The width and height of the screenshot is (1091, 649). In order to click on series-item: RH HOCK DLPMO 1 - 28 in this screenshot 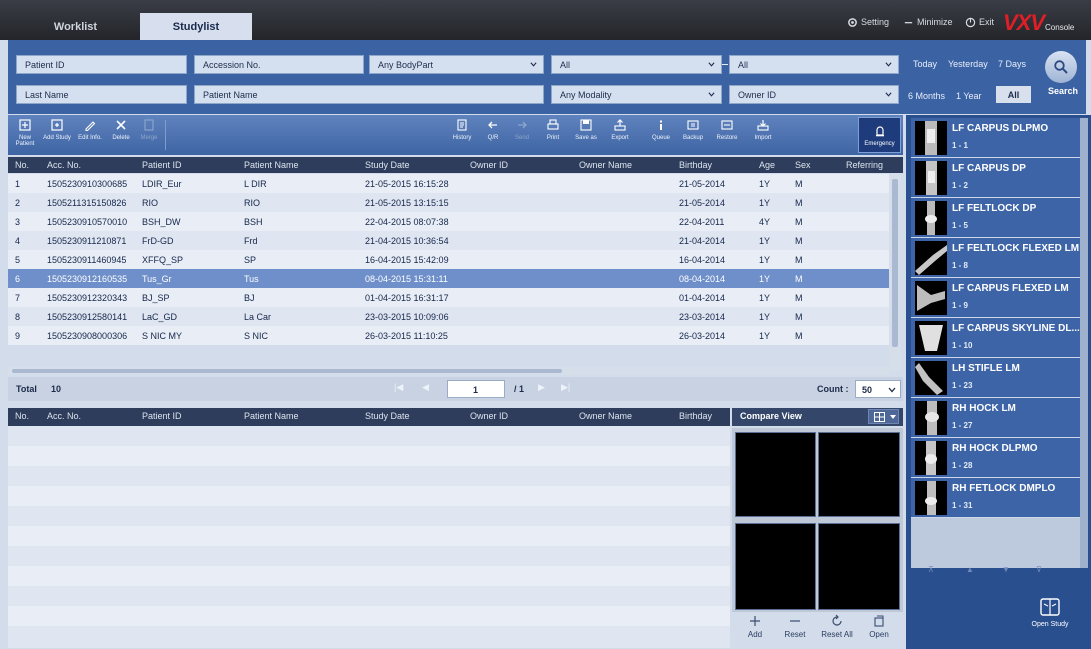, I will do `click(996, 458)`.